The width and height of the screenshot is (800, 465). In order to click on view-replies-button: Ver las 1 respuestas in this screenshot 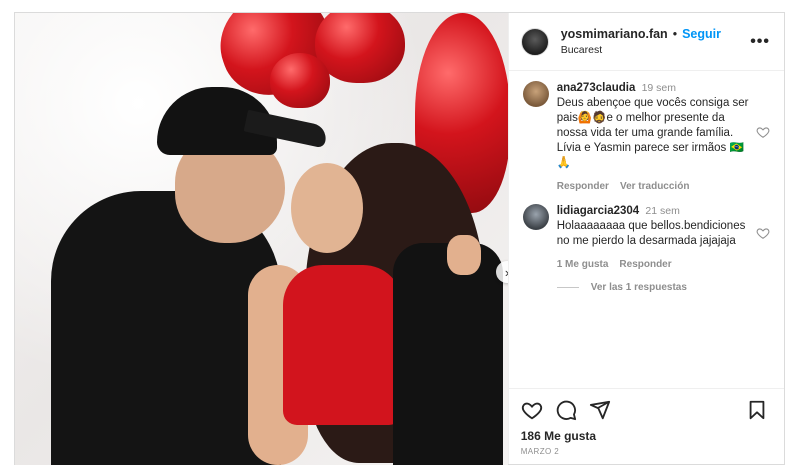, I will do `click(664, 287)`.